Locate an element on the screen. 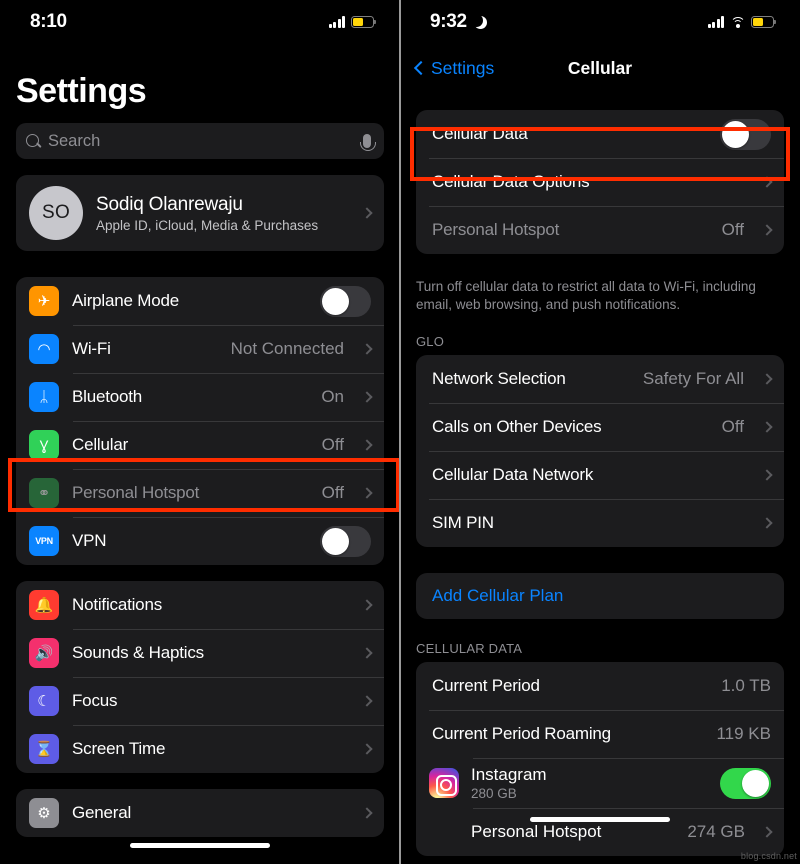 The image size is (800, 864). row-label: SIM PIN is located at coordinates (463, 523).